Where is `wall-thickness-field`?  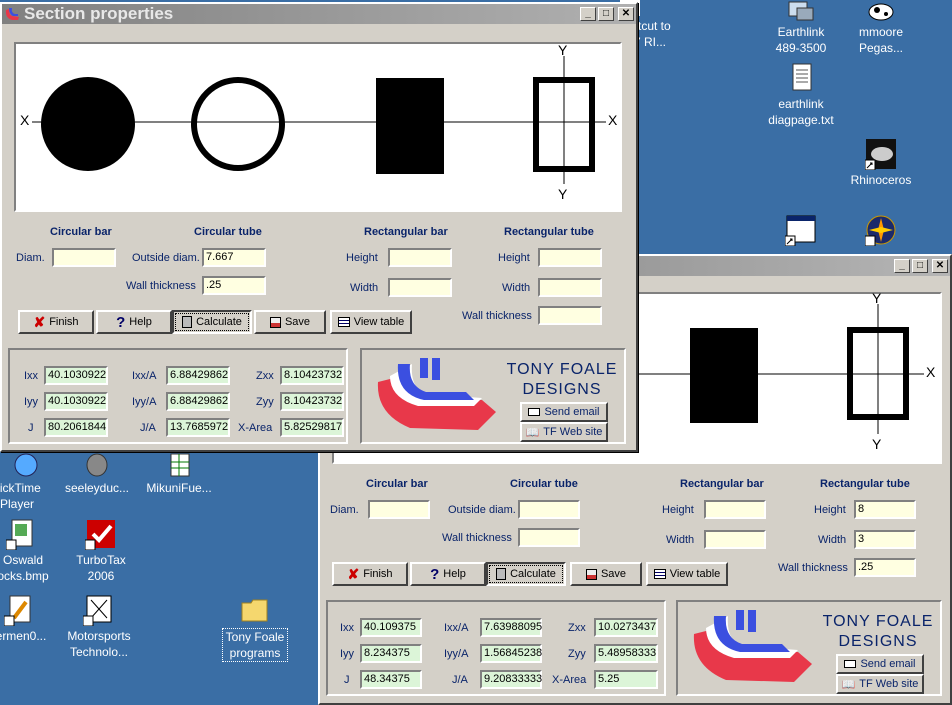
wall-thickness-field is located at coordinates (549, 537).